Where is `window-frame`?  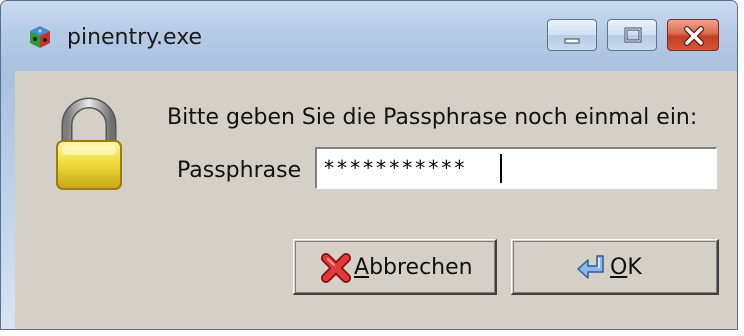
window-frame is located at coordinates (8, 200).